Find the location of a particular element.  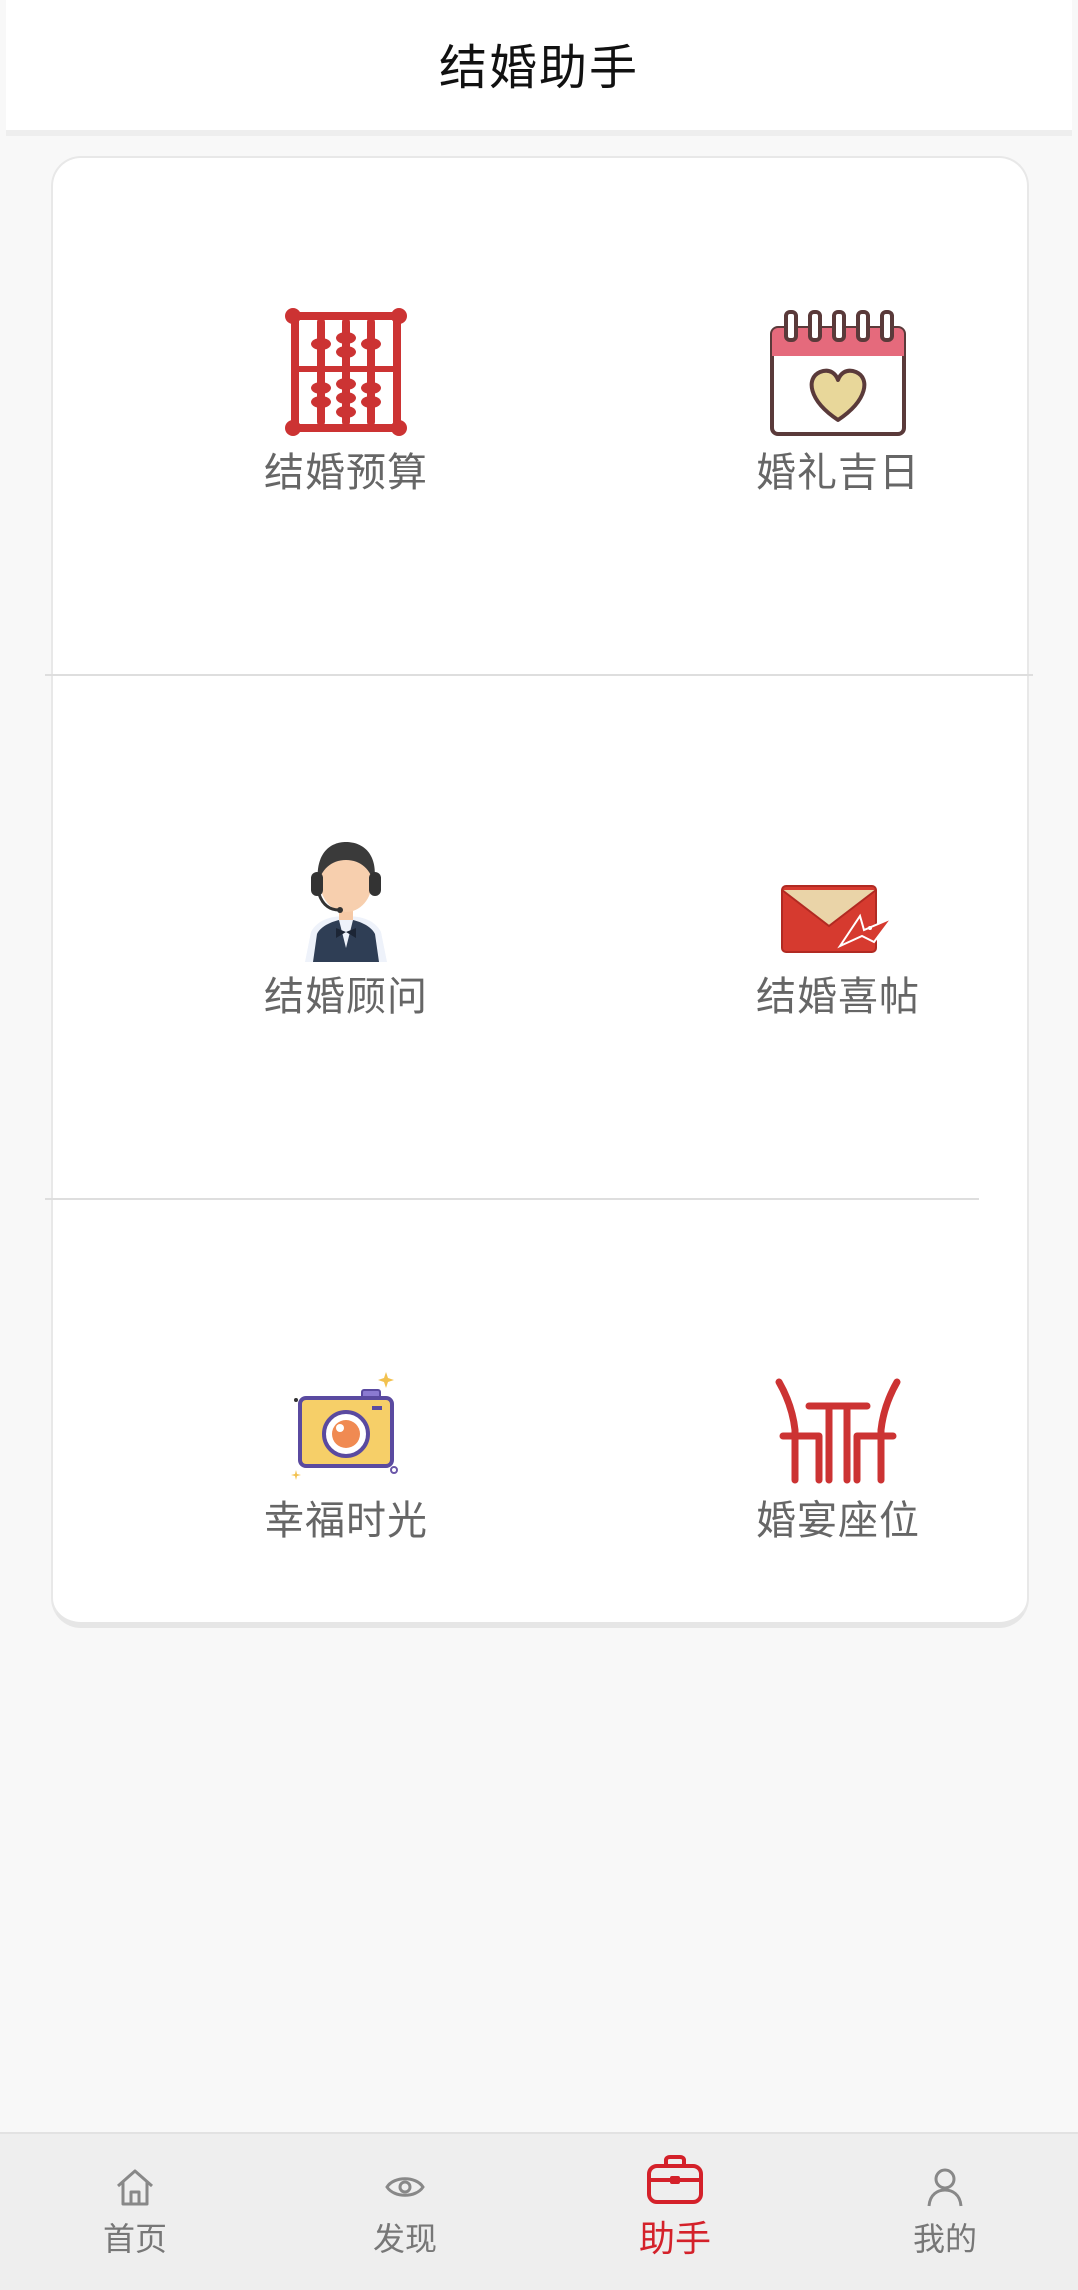

tab-mine: 我的 is located at coordinates (945, 2217).